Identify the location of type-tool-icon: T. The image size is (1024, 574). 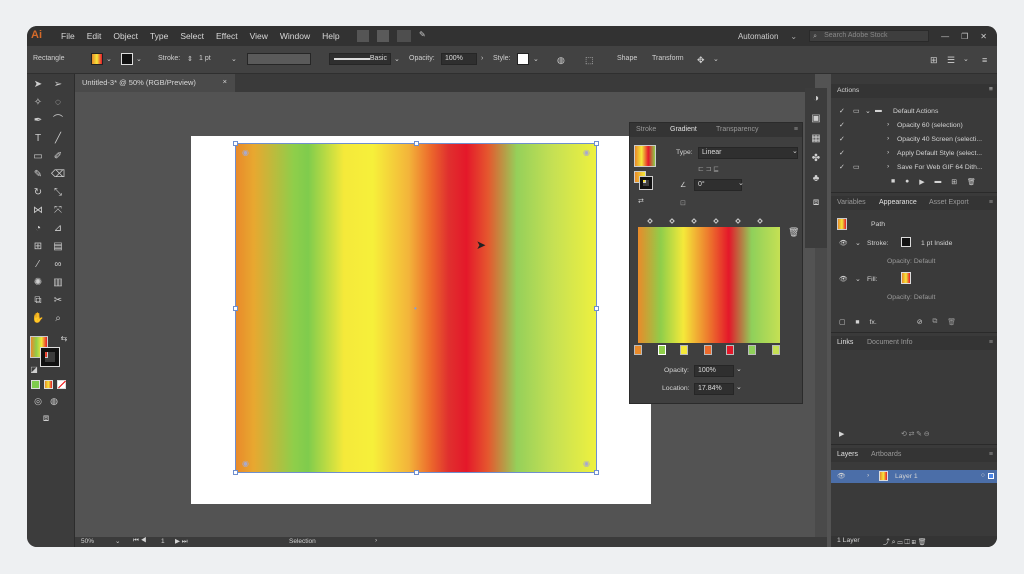
(38, 139).